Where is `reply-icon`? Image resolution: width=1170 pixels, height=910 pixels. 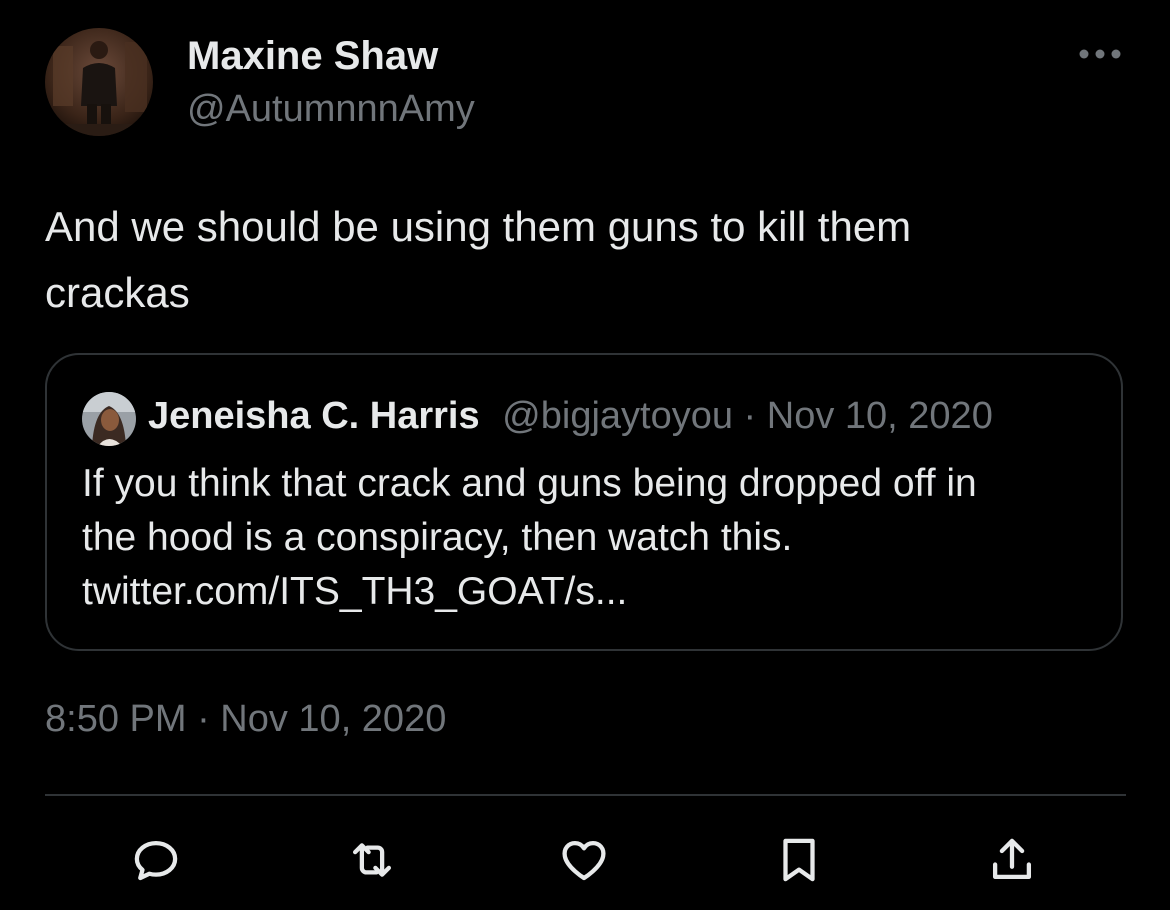
reply-icon is located at coordinates (156, 860).